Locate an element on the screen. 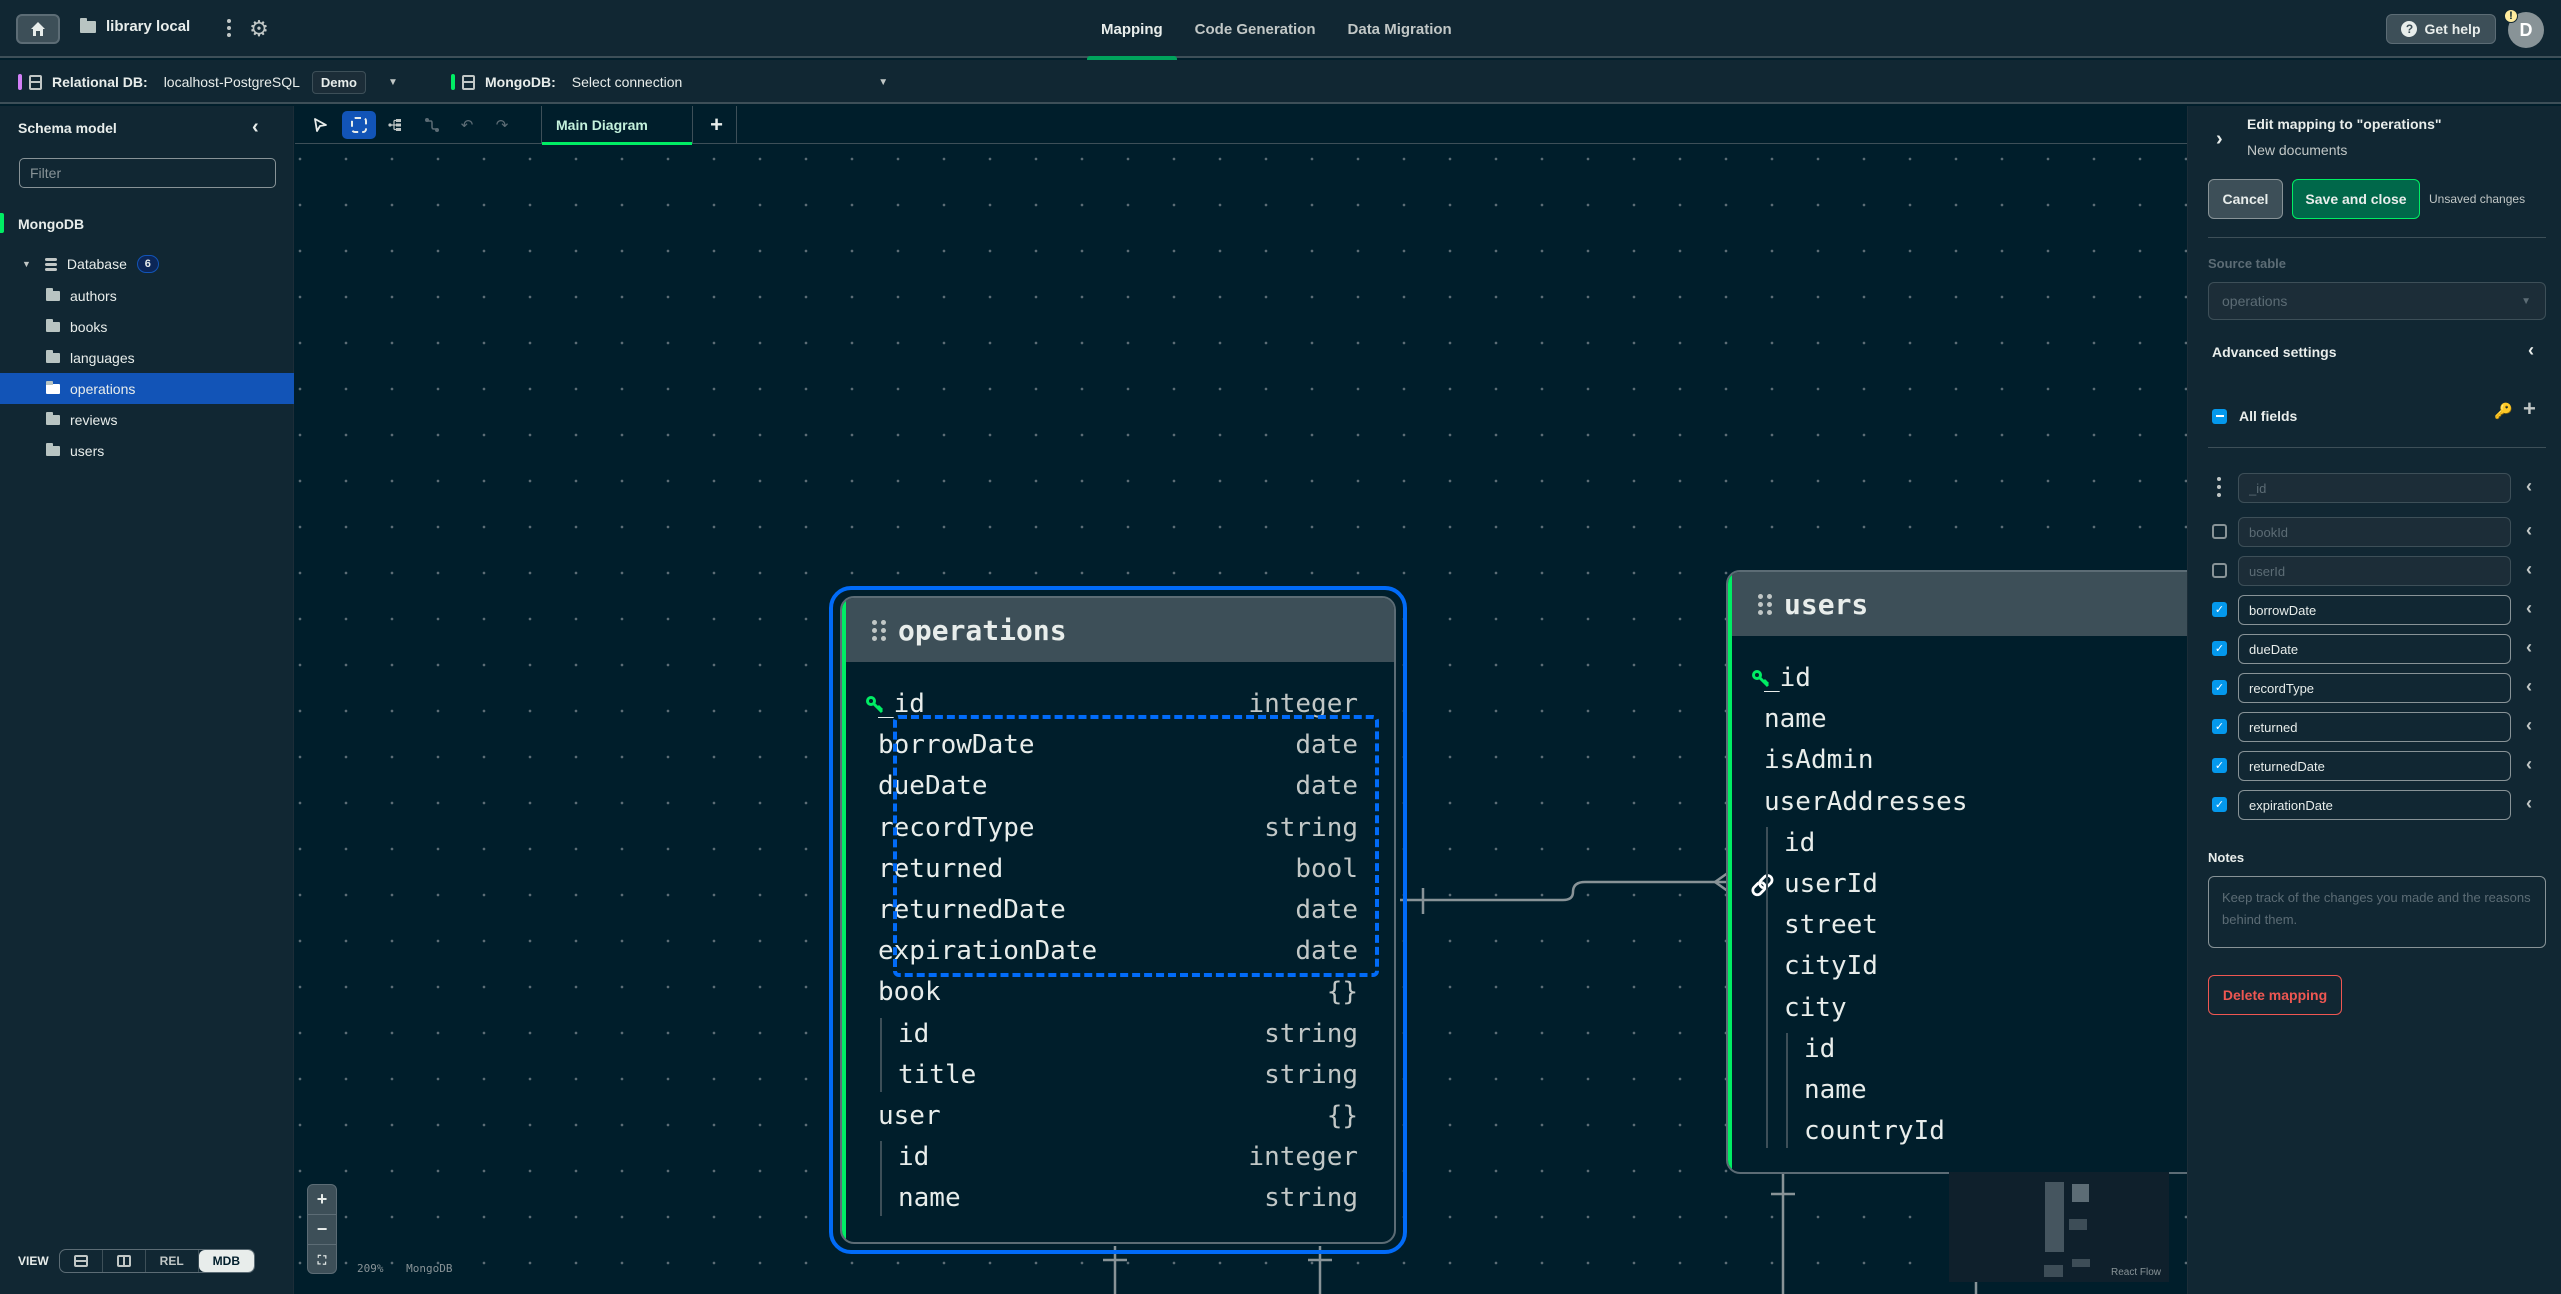 This screenshot has width=2561, height=1294. field-options-icon is located at coordinates (2219, 487).